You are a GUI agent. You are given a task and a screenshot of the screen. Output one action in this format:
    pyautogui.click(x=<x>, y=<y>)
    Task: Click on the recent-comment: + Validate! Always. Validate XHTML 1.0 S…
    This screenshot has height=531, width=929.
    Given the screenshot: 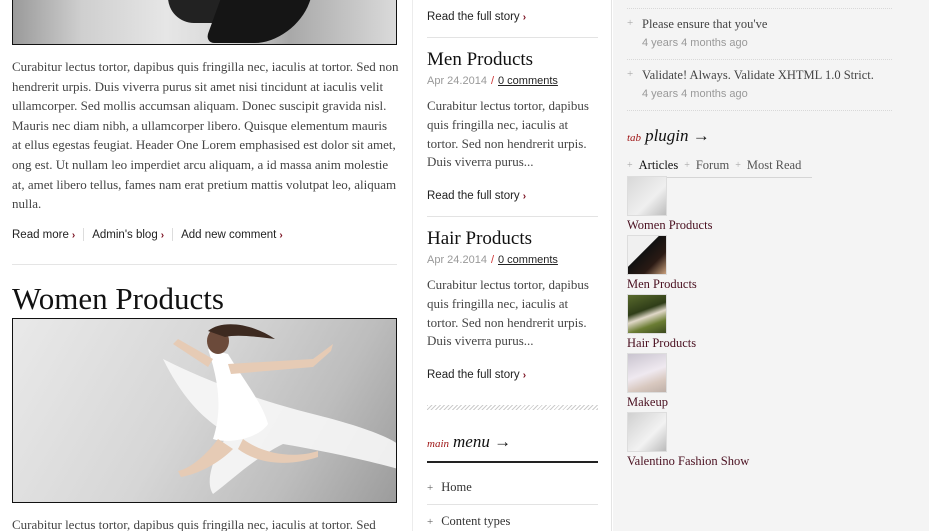 What is the action you would take?
    pyautogui.click(x=759, y=84)
    